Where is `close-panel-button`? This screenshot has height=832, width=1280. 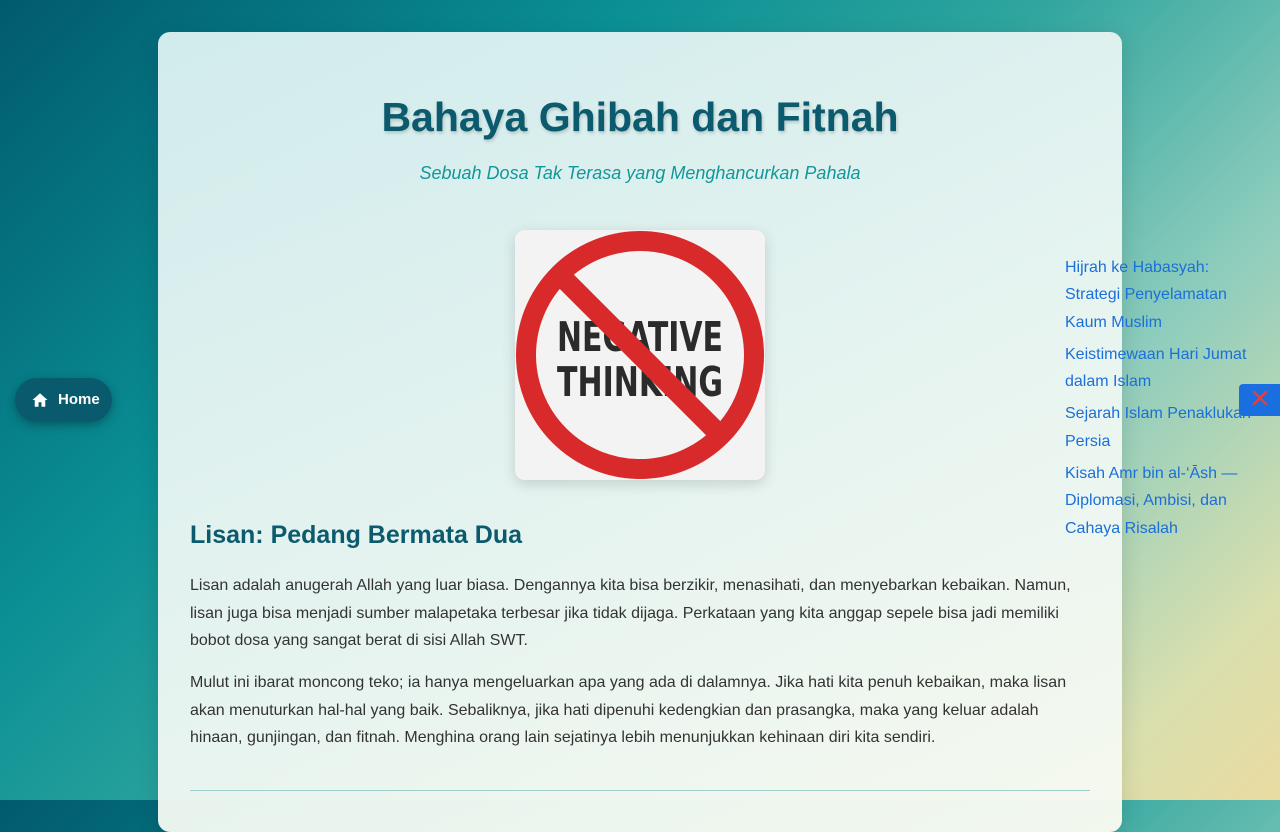
close-panel-button is located at coordinates (1259, 400).